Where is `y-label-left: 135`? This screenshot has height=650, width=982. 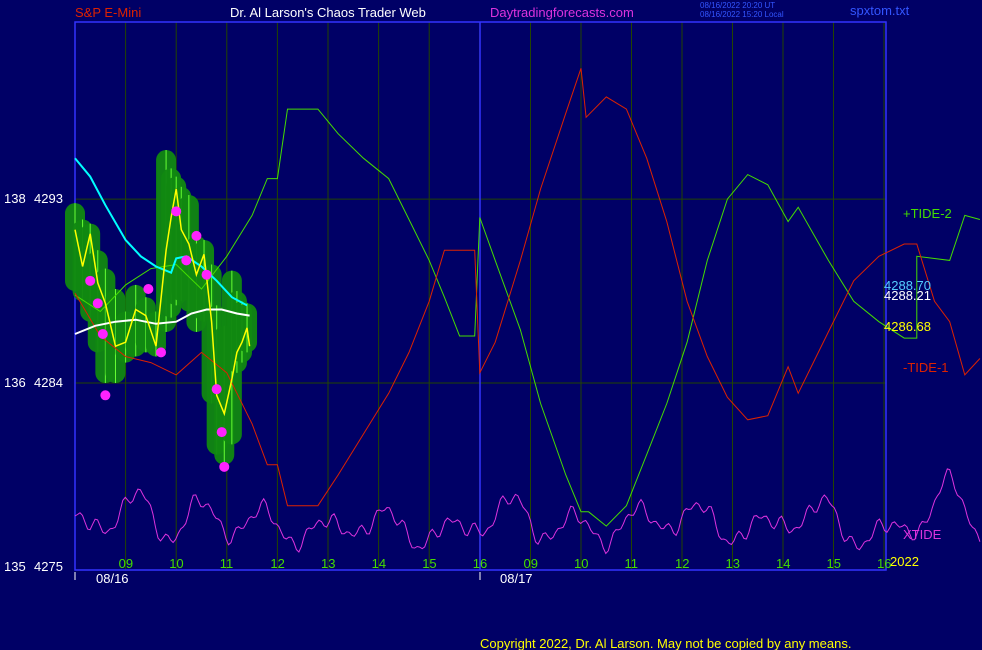 y-label-left: 135 is located at coordinates (15, 566).